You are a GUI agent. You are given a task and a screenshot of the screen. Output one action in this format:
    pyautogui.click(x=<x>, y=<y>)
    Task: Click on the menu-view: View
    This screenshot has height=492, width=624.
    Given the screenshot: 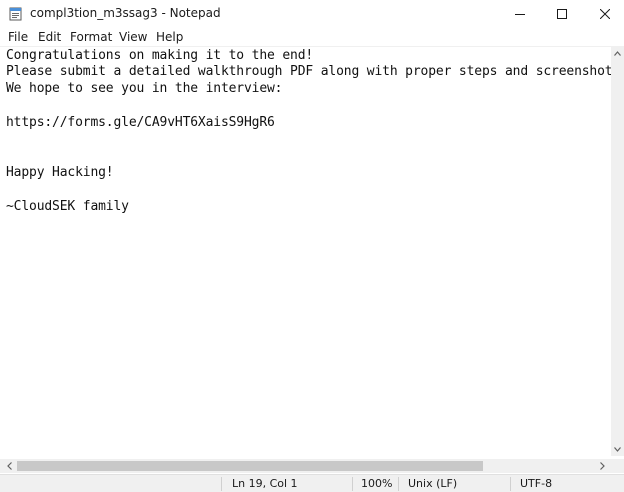 What is the action you would take?
    pyautogui.click(x=133, y=37)
    